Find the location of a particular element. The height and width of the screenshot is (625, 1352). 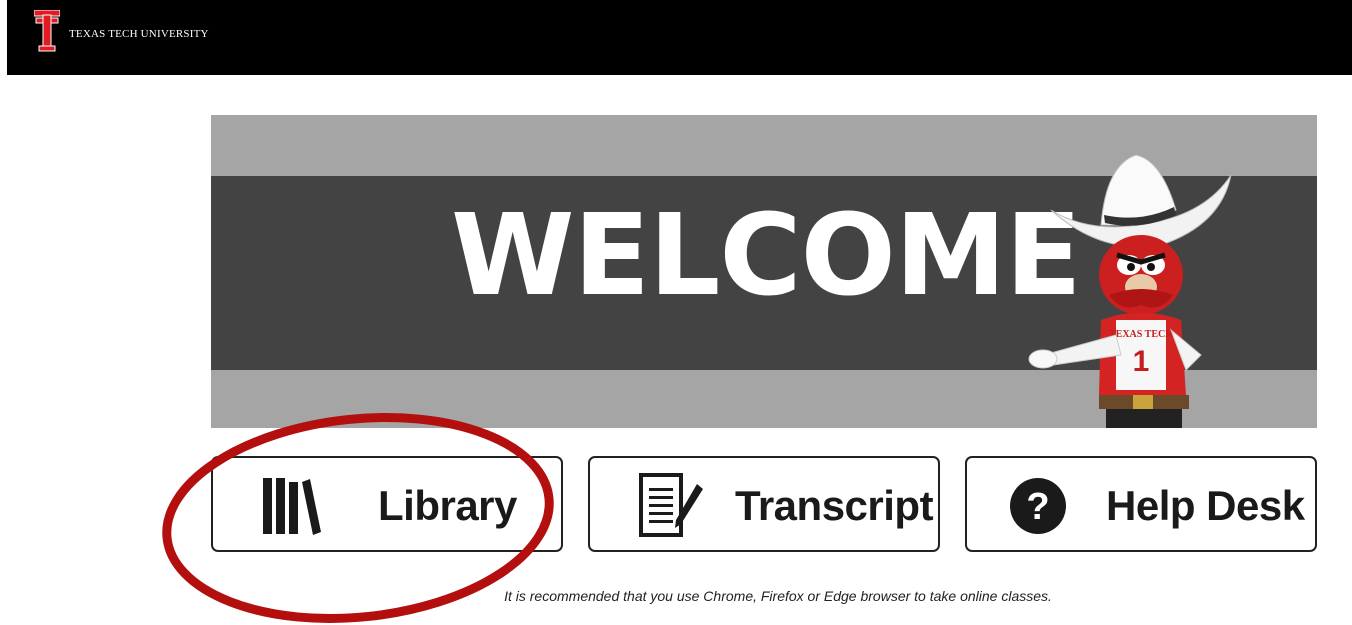

help-desk-button: ? Help Desk is located at coordinates (1141, 504).